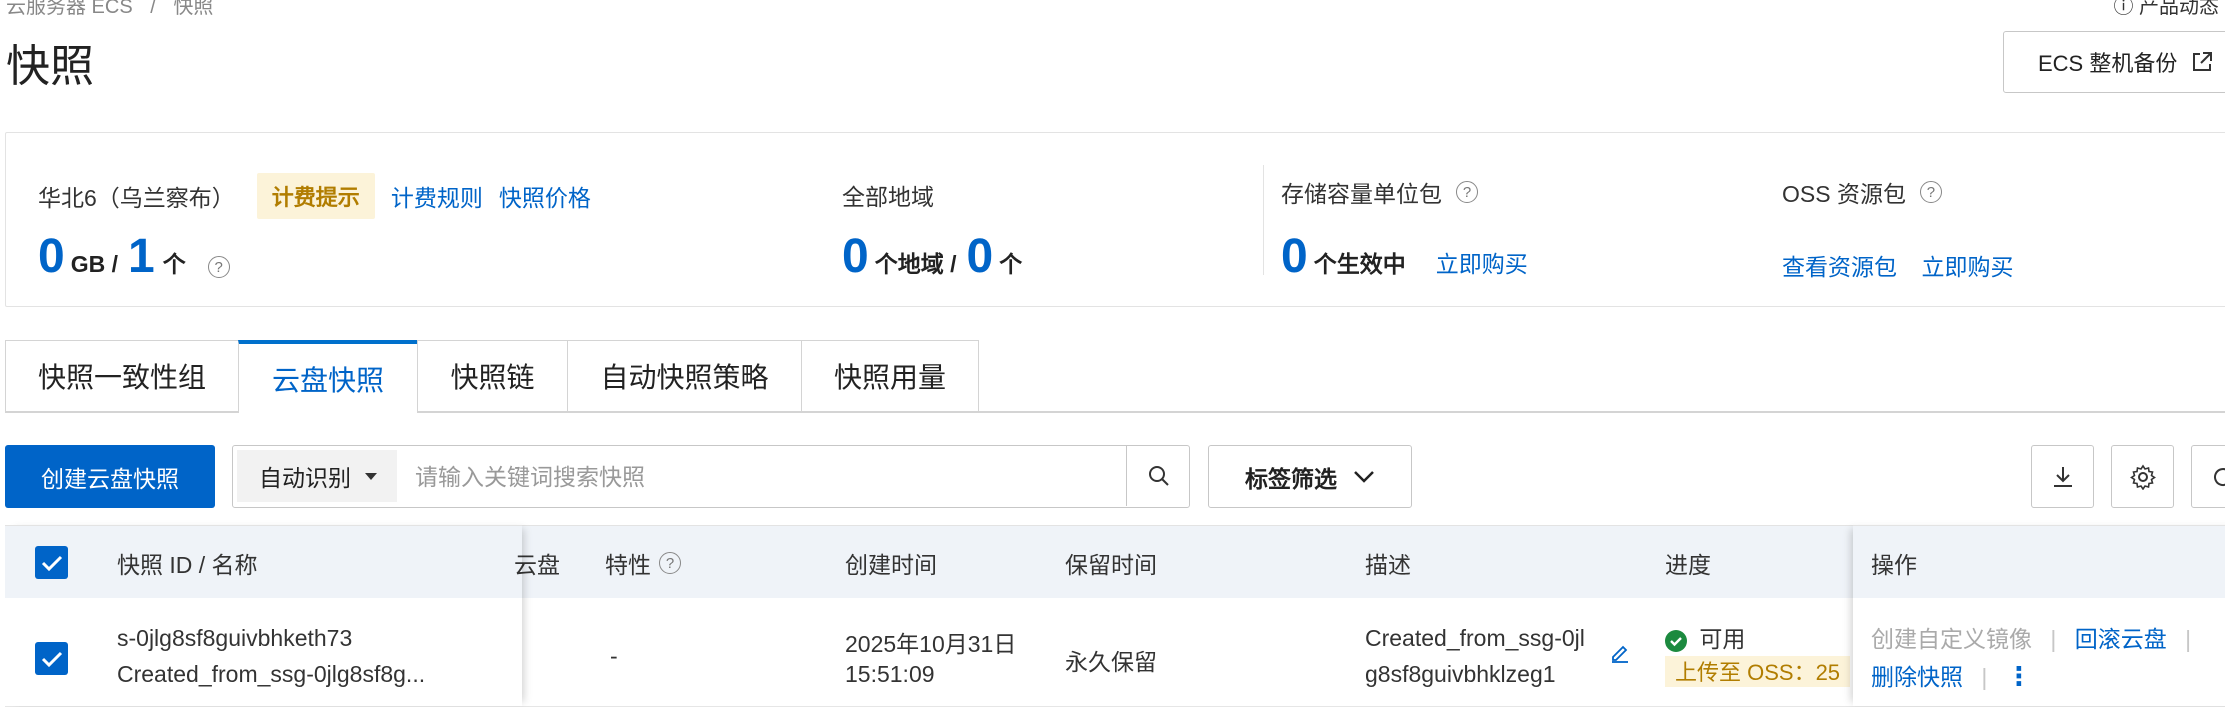 Image resolution: width=2225 pixels, height=707 pixels. Describe the element at coordinates (755, 477) in the screenshot. I see `search-input` at that location.